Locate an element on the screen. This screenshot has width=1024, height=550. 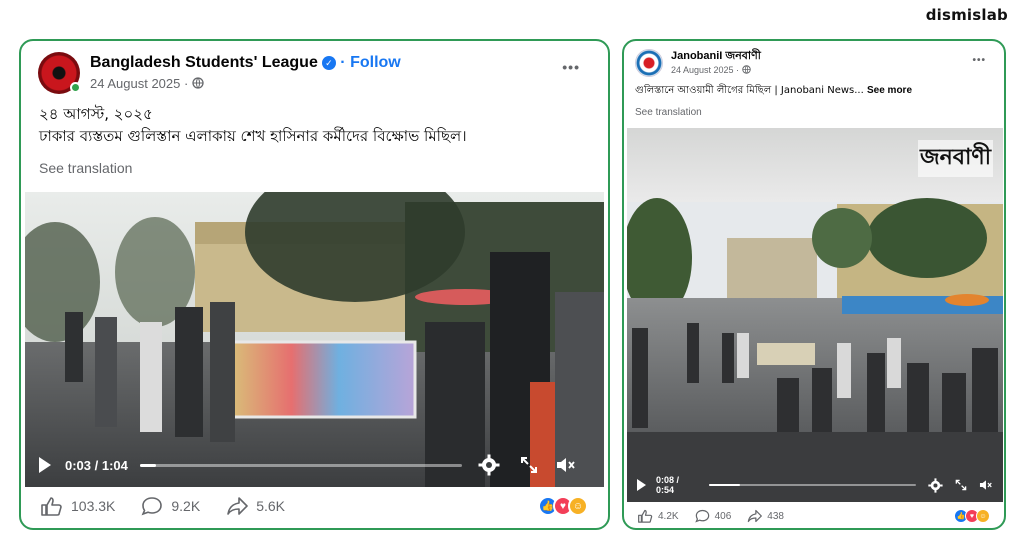
video-controls: 0:08 / 0:54 is located at coordinates (815, 485).